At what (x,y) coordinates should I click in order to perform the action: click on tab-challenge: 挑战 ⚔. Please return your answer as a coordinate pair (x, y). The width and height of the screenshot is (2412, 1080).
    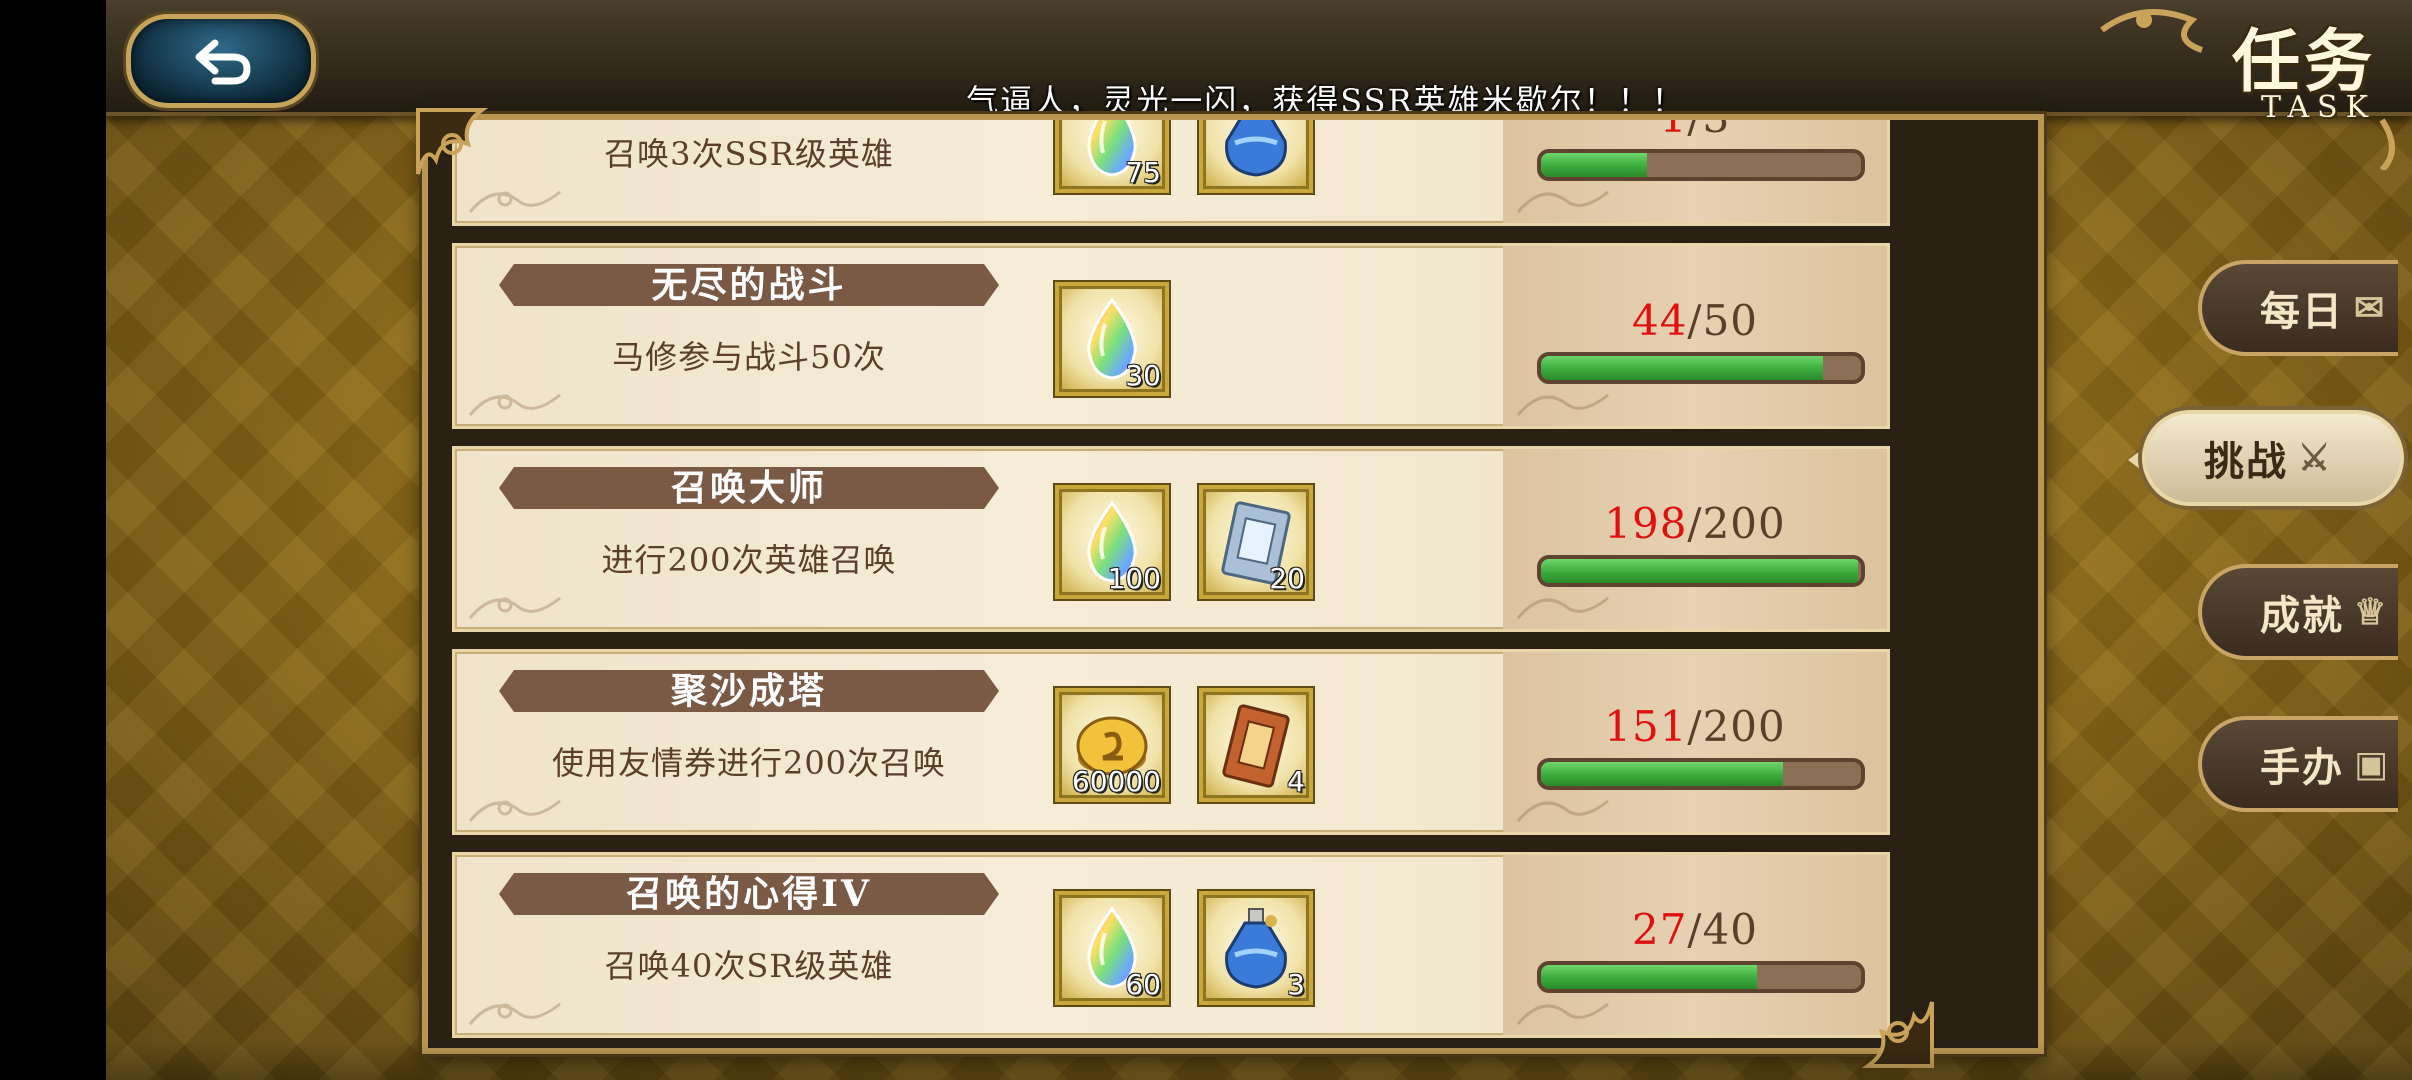
    Looking at the image, I should click on (2273, 458).